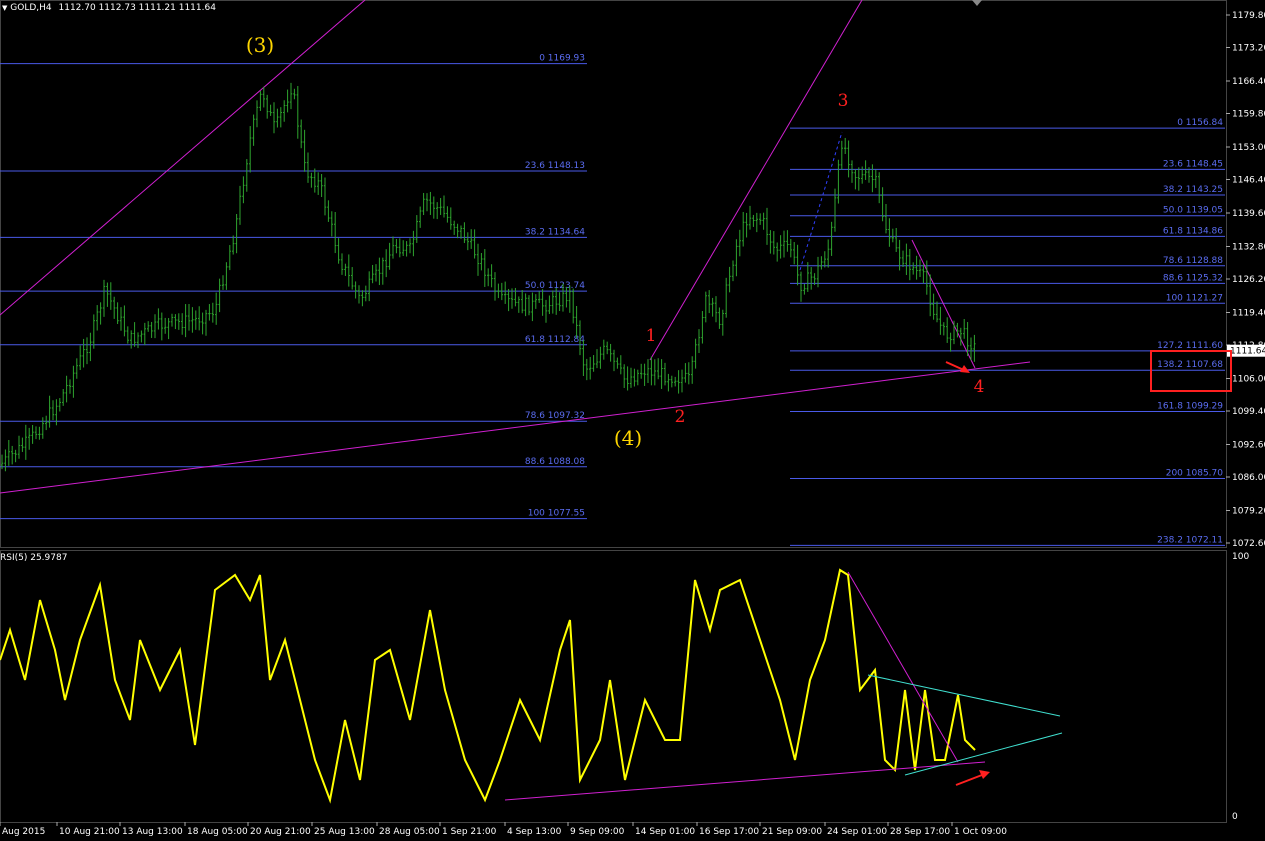 The height and width of the screenshot is (841, 1265). What do you see at coordinates (1248, 148) in the screenshot?
I see `price-tick-label: 1153.00` at bounding box center [1248, 148].